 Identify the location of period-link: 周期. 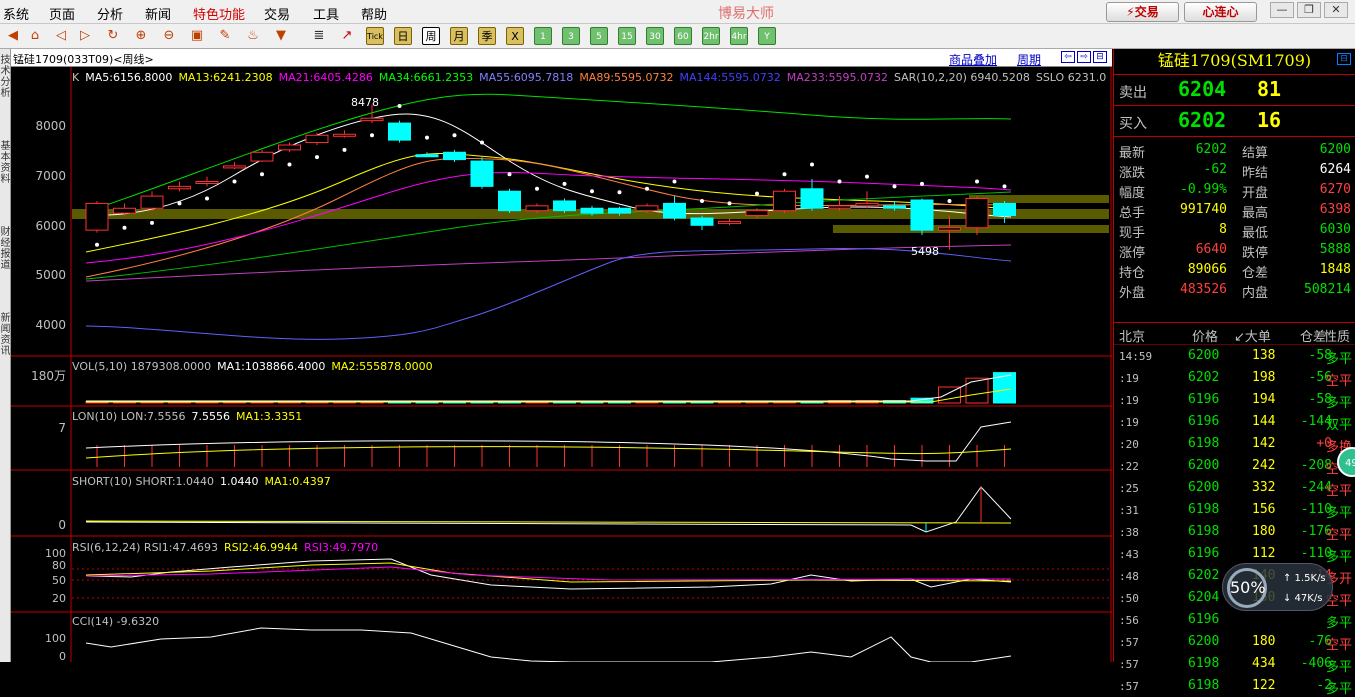
(1029, 59).